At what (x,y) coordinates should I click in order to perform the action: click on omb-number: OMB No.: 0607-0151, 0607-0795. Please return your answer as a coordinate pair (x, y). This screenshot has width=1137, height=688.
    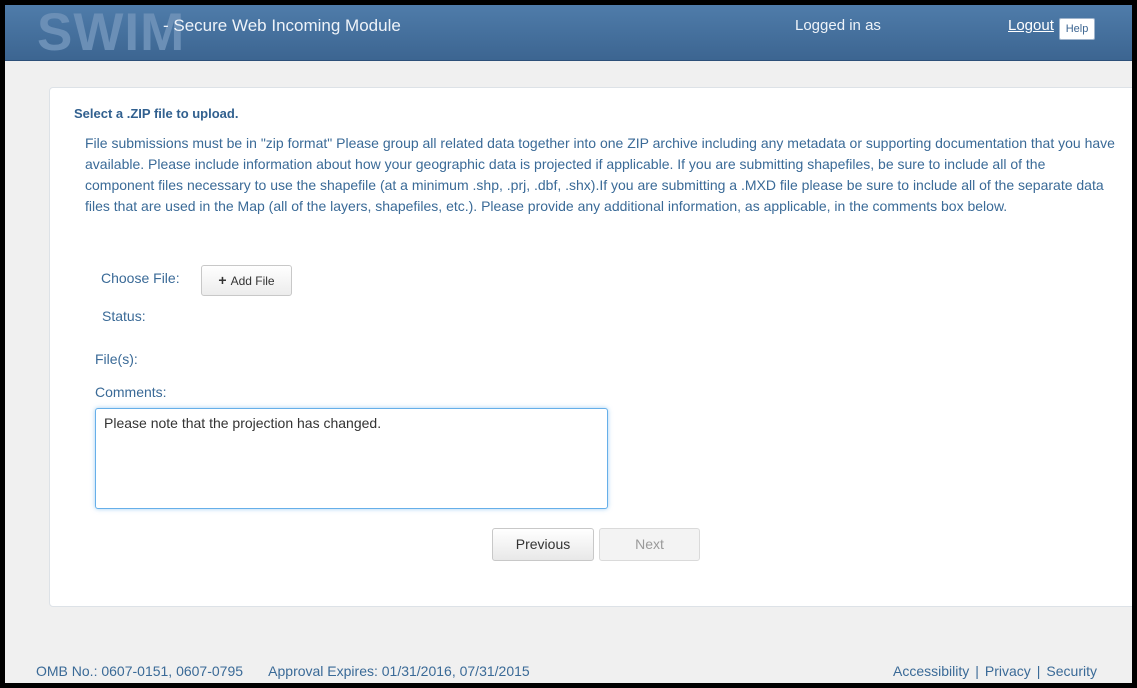
    Looking at the image, I should click on (140, 671).